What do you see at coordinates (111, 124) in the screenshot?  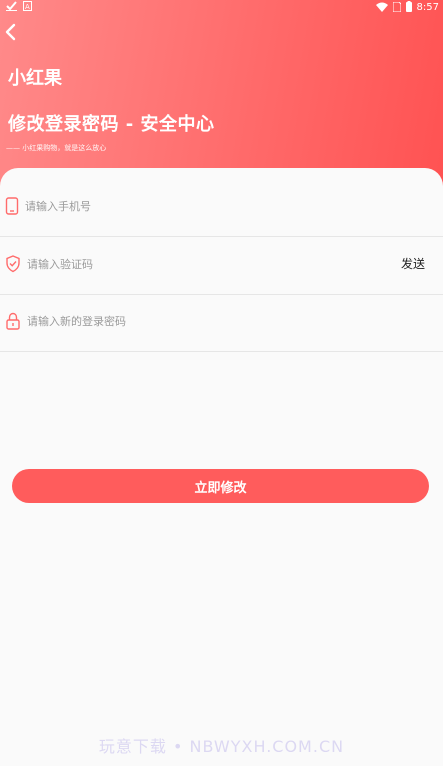 I see `page-title: 修改登录密码 - 安全中心` at bounding box center [111, 124].